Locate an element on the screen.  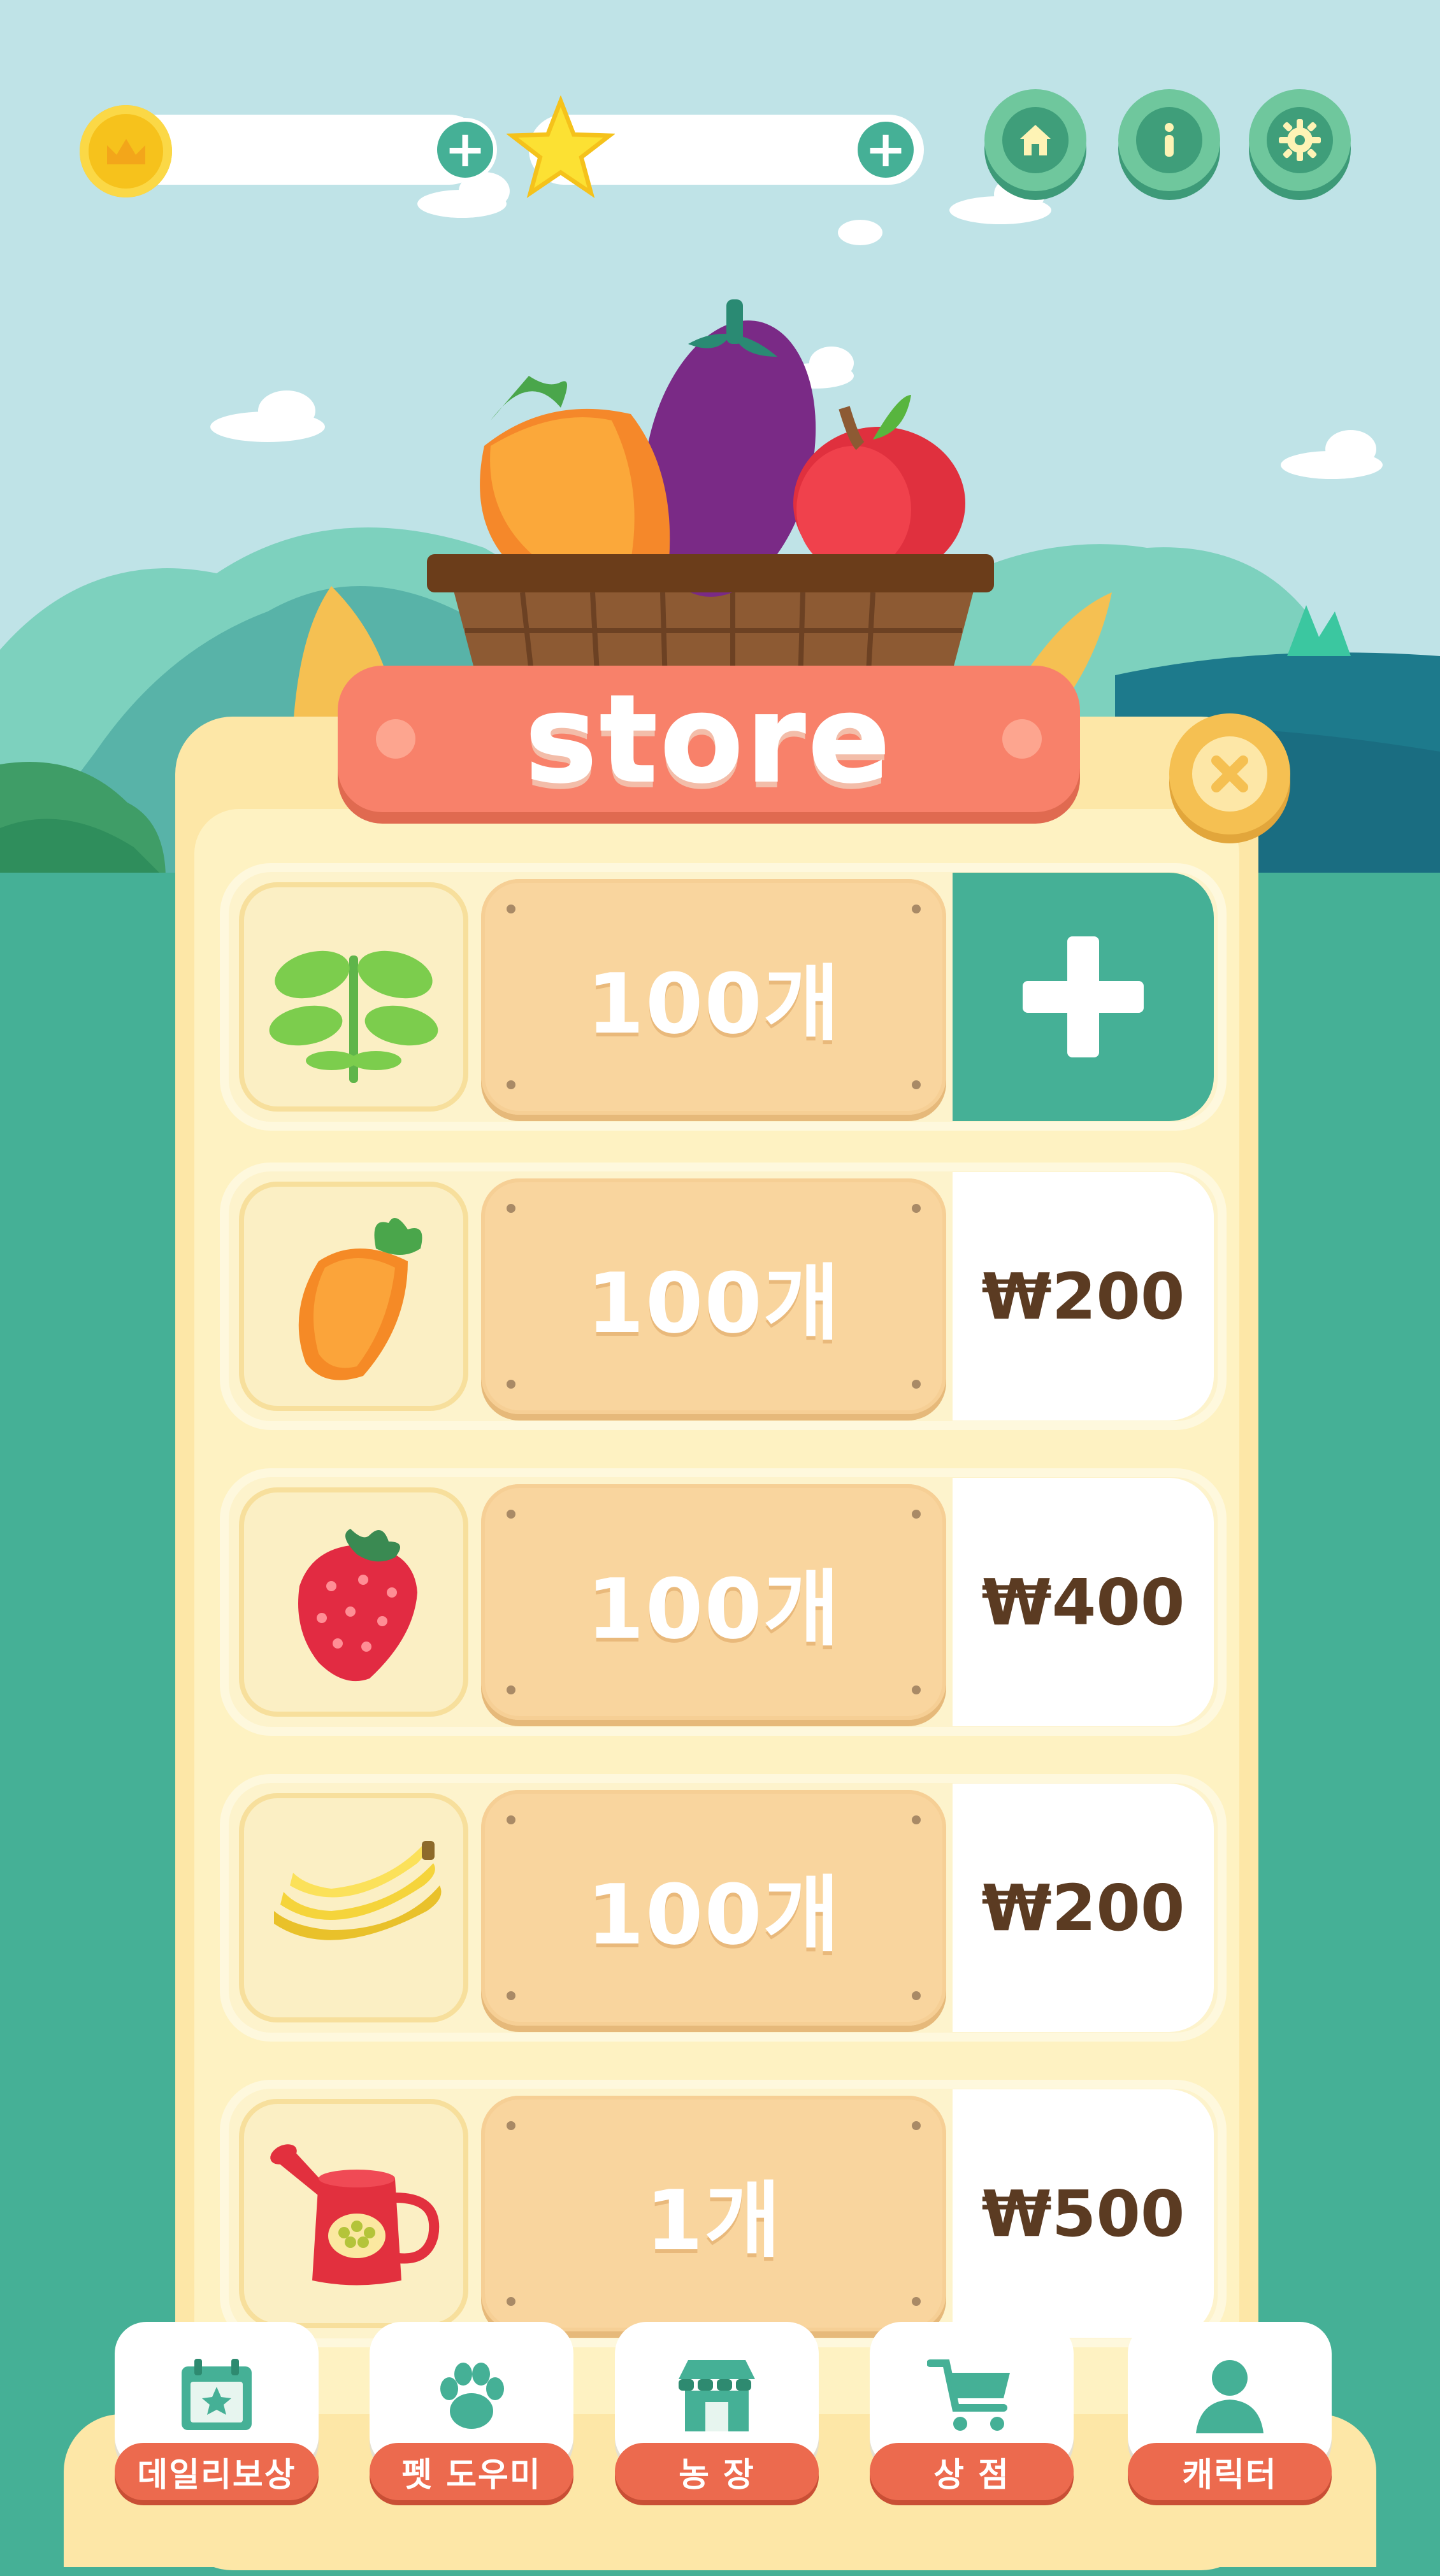
info-button is located at coordinates (1169, 140).